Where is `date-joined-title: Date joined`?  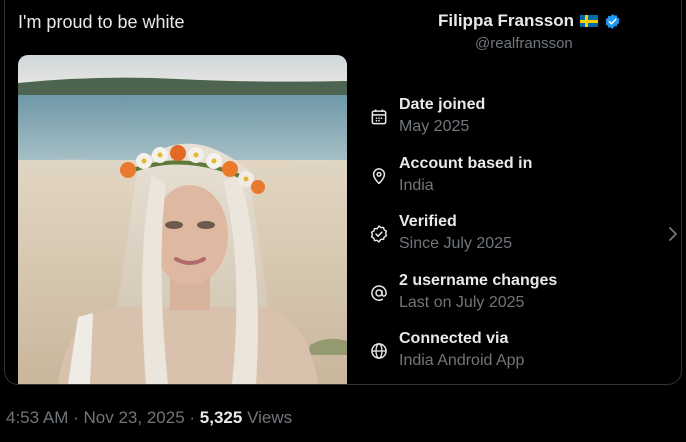 date-joined-title: Date joined is located at coordinates (442, 104).